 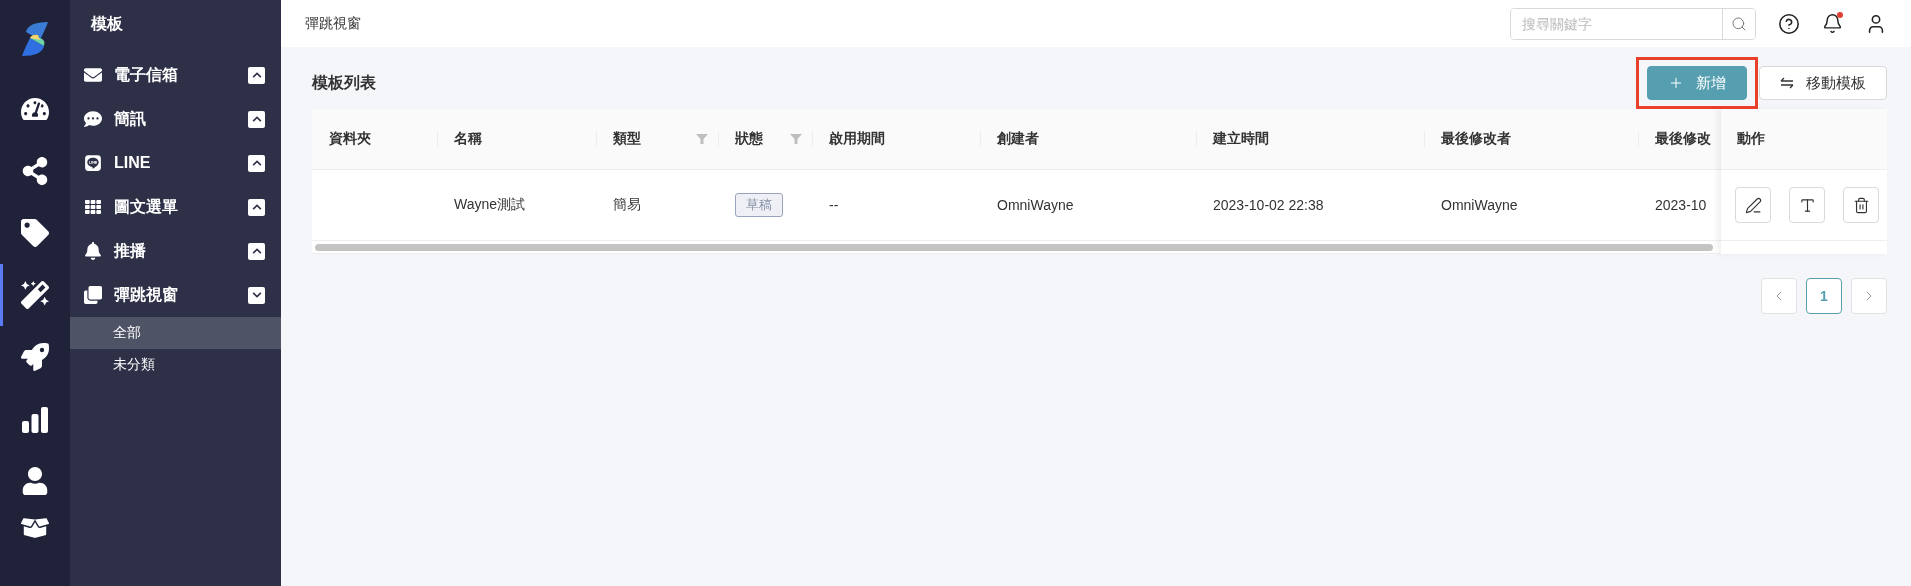 I want to click on sidebar-item: 彈跳視窗, so click(x=176, y=295).